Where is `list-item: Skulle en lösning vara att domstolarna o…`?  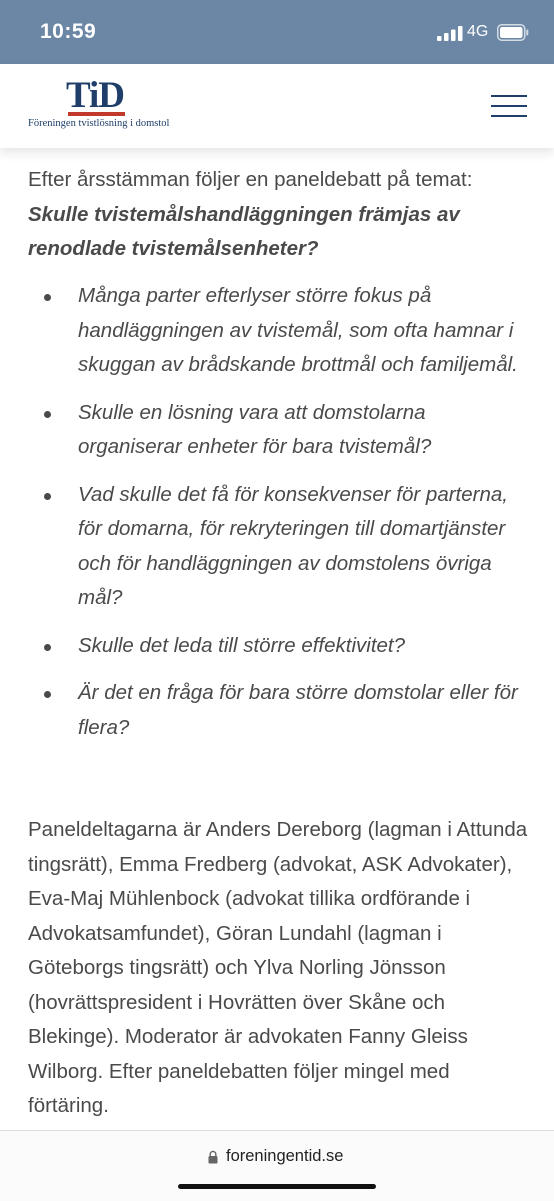
list-item: Skulle en lösning vara att domstolarna o… is located at coordinates (259, 430).